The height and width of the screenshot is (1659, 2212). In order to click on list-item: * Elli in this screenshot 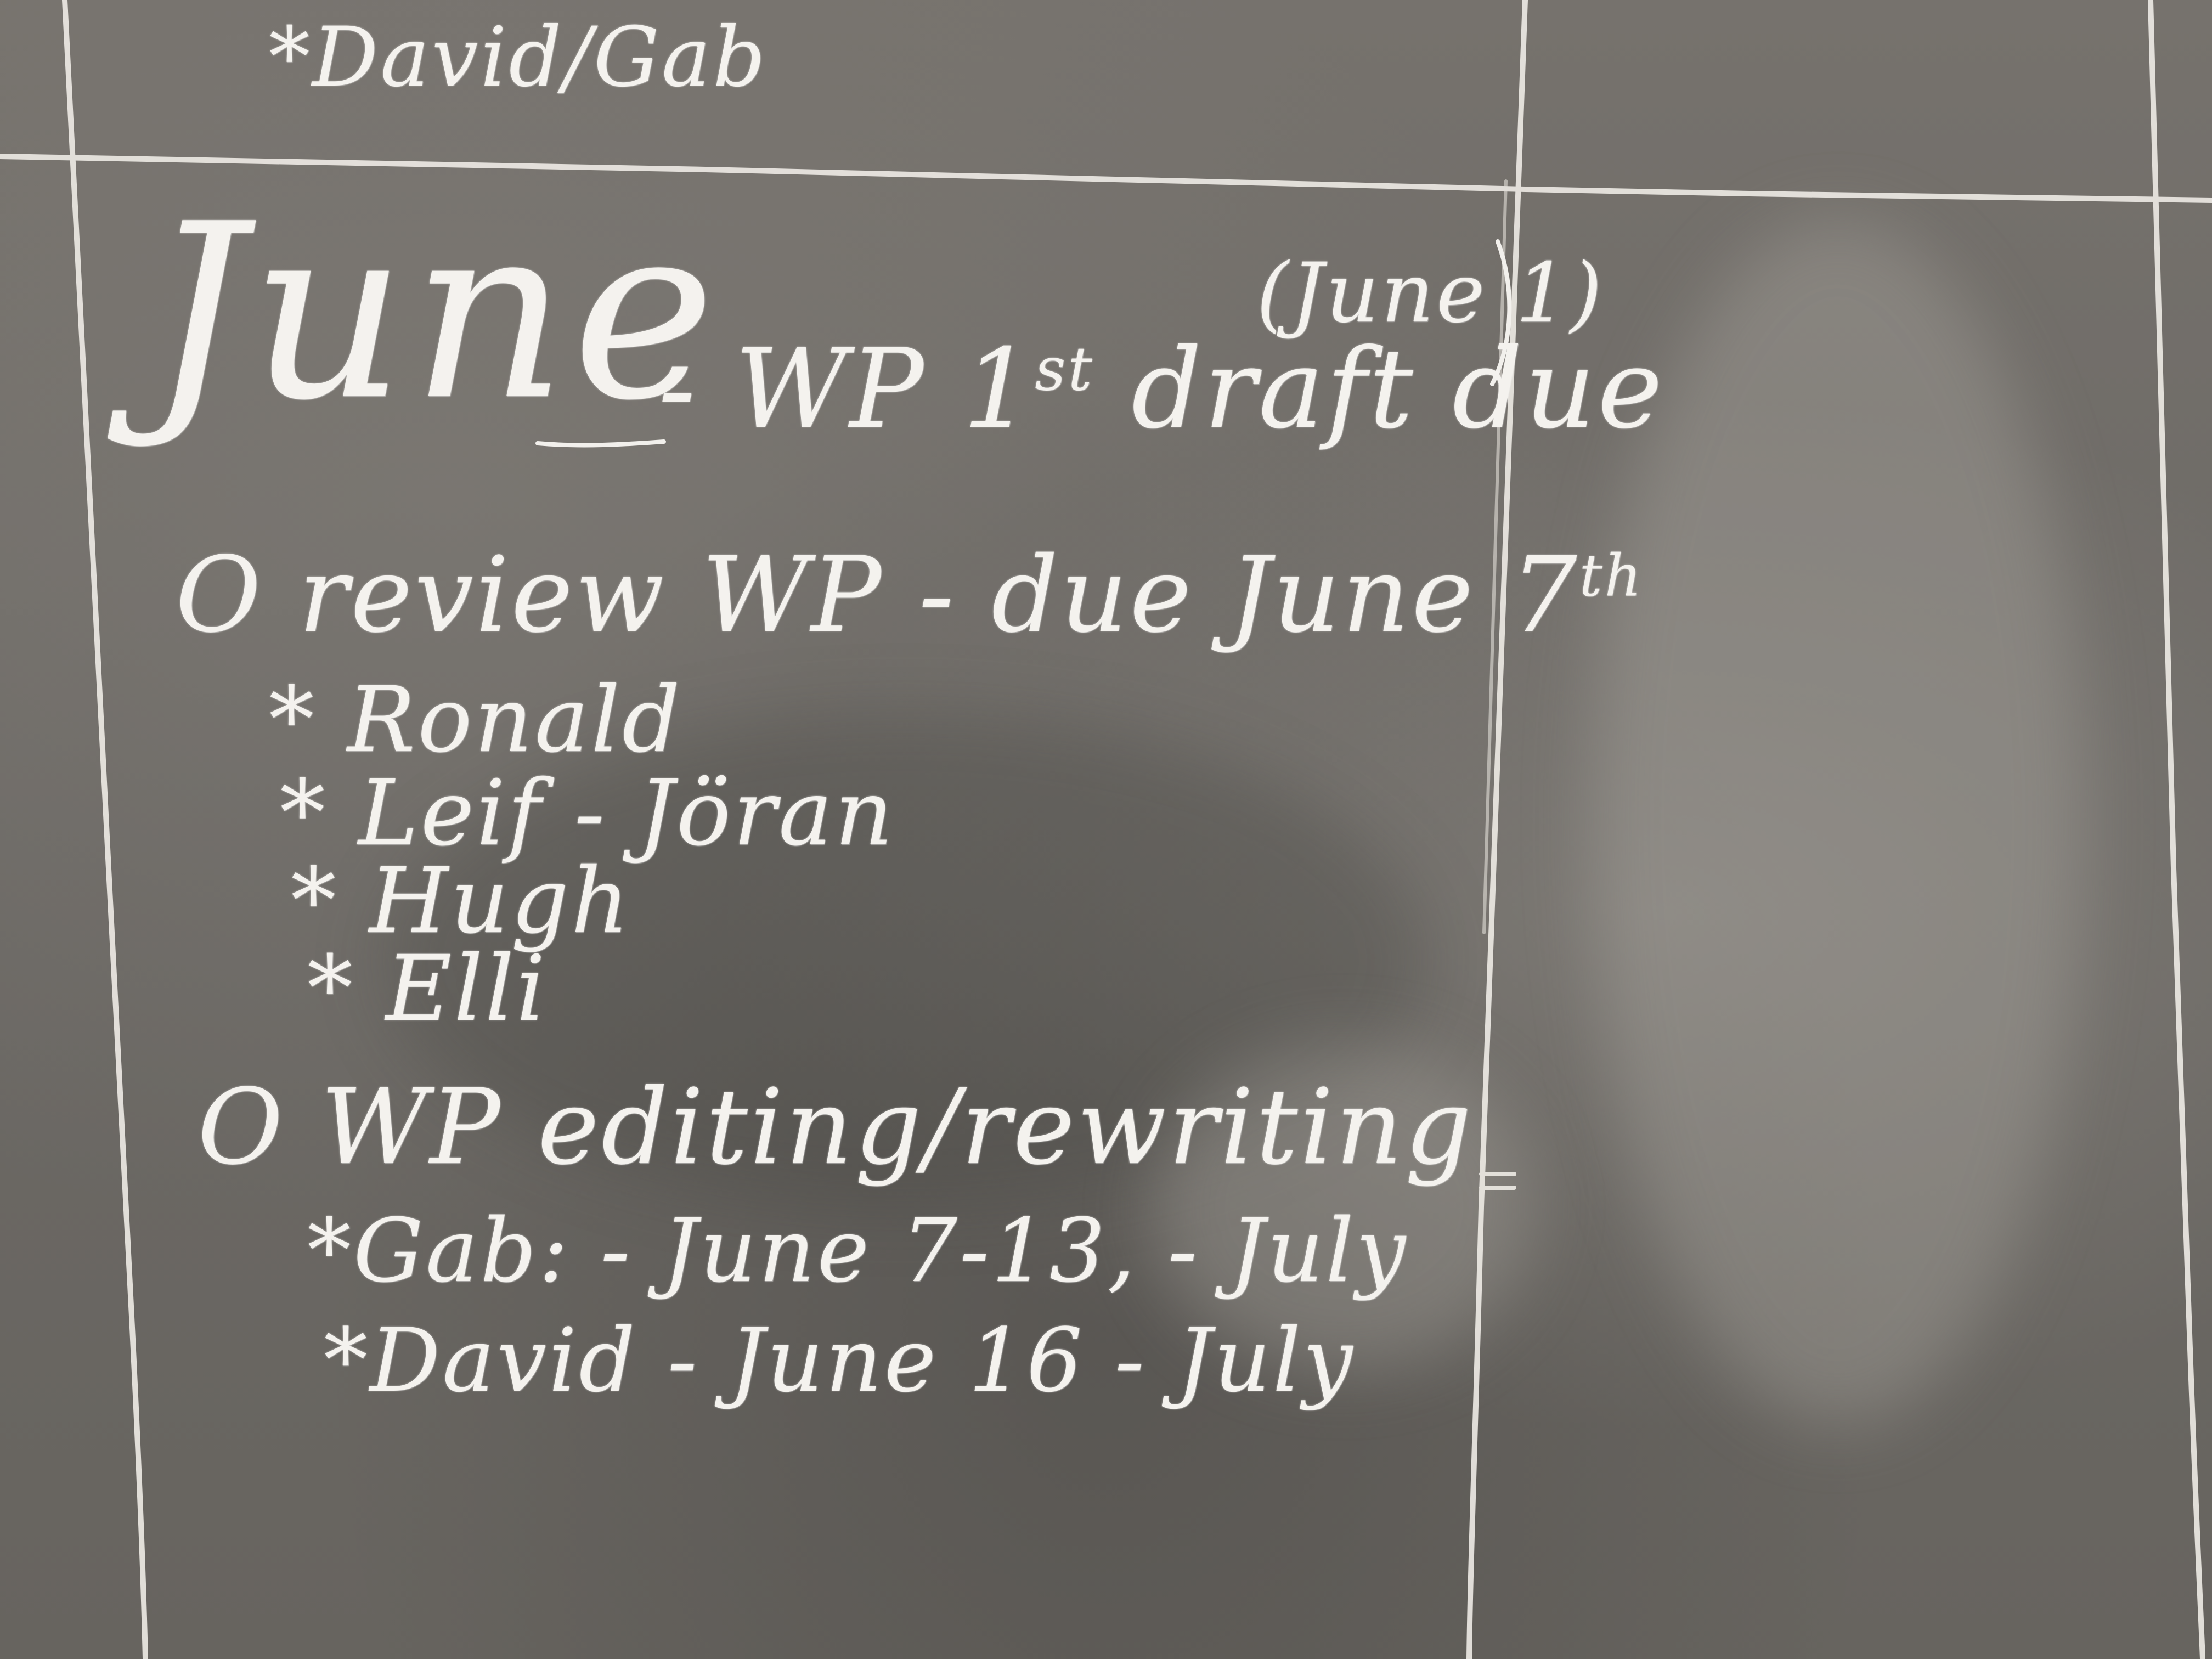, I will do `click(428, 988)`.